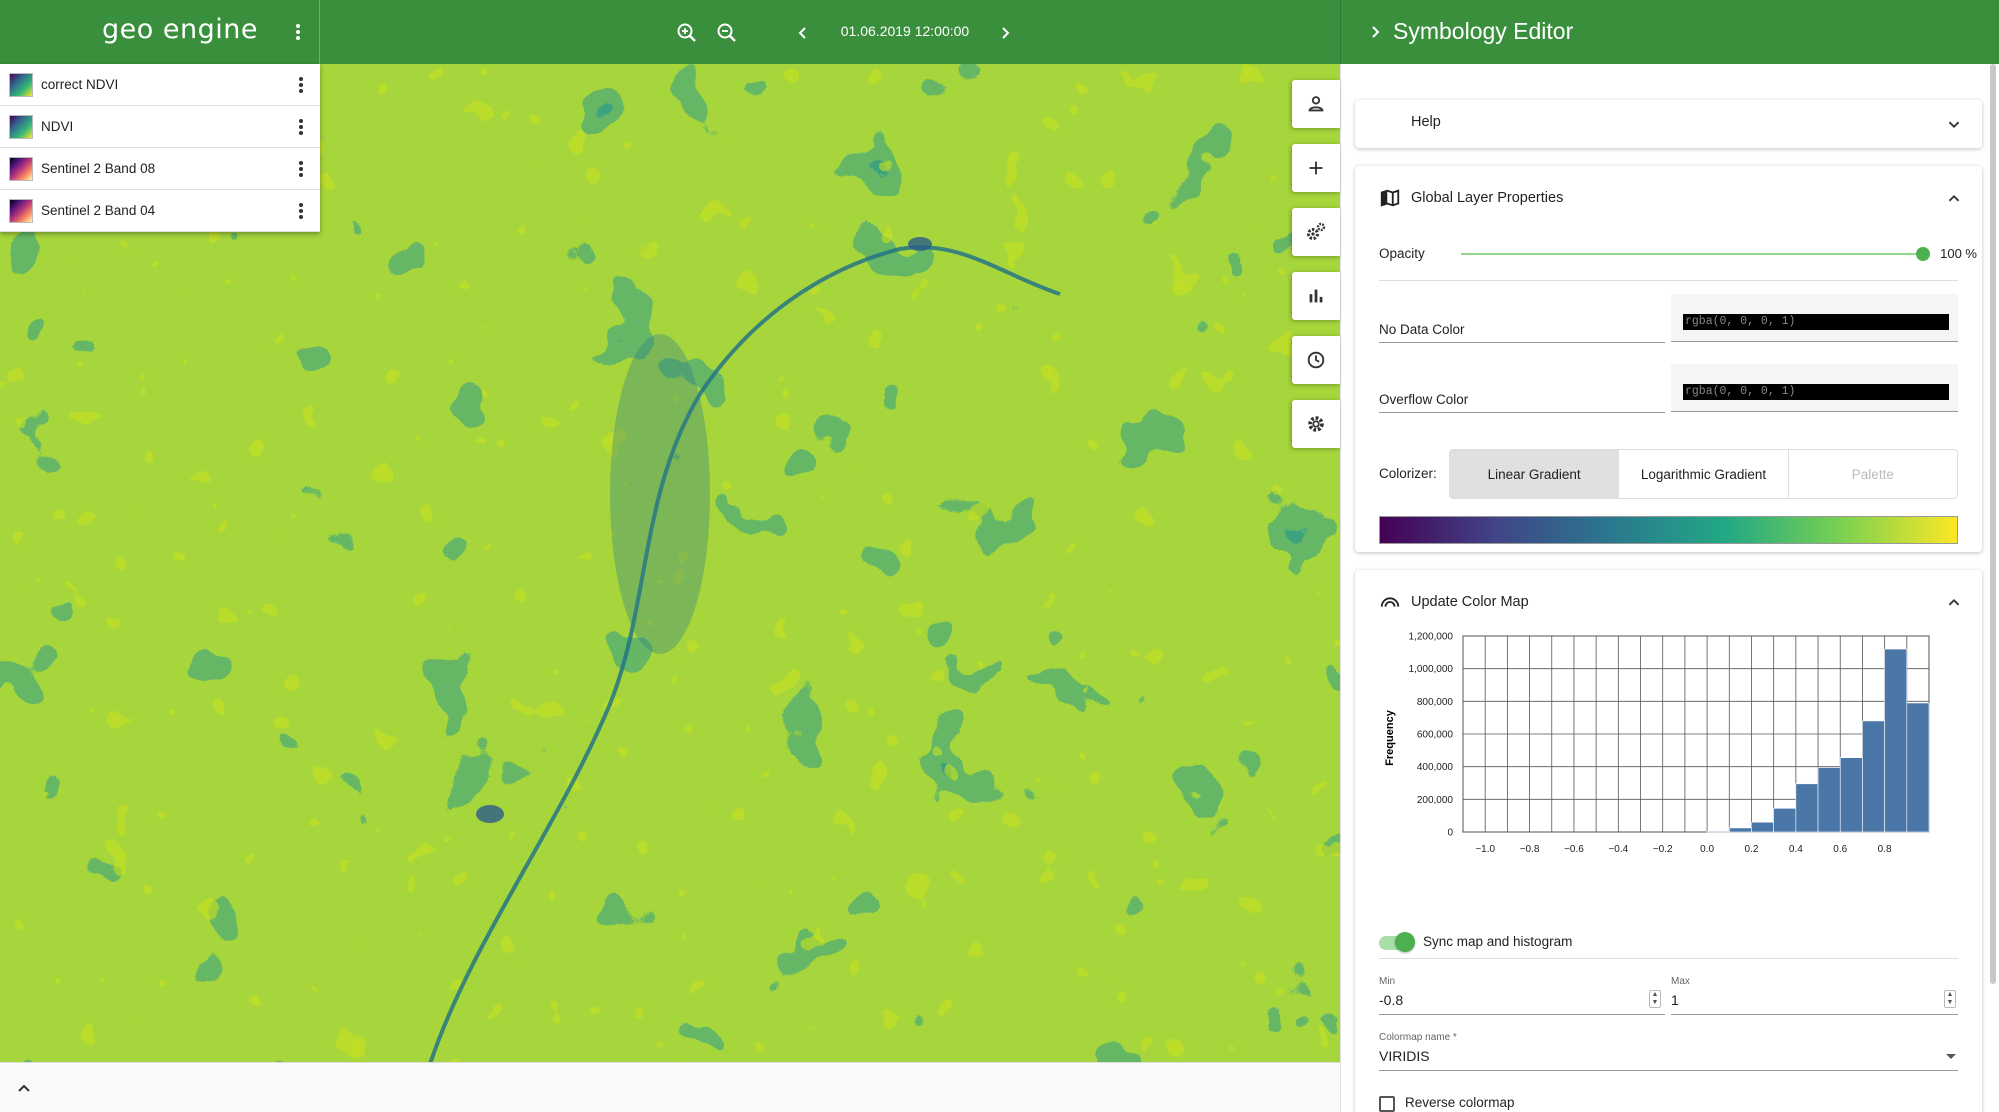  What do you see at coordinates (1450, 833) in the screenshot?
I see `y-tick-label: 0` at bounding box center [1450, 833].